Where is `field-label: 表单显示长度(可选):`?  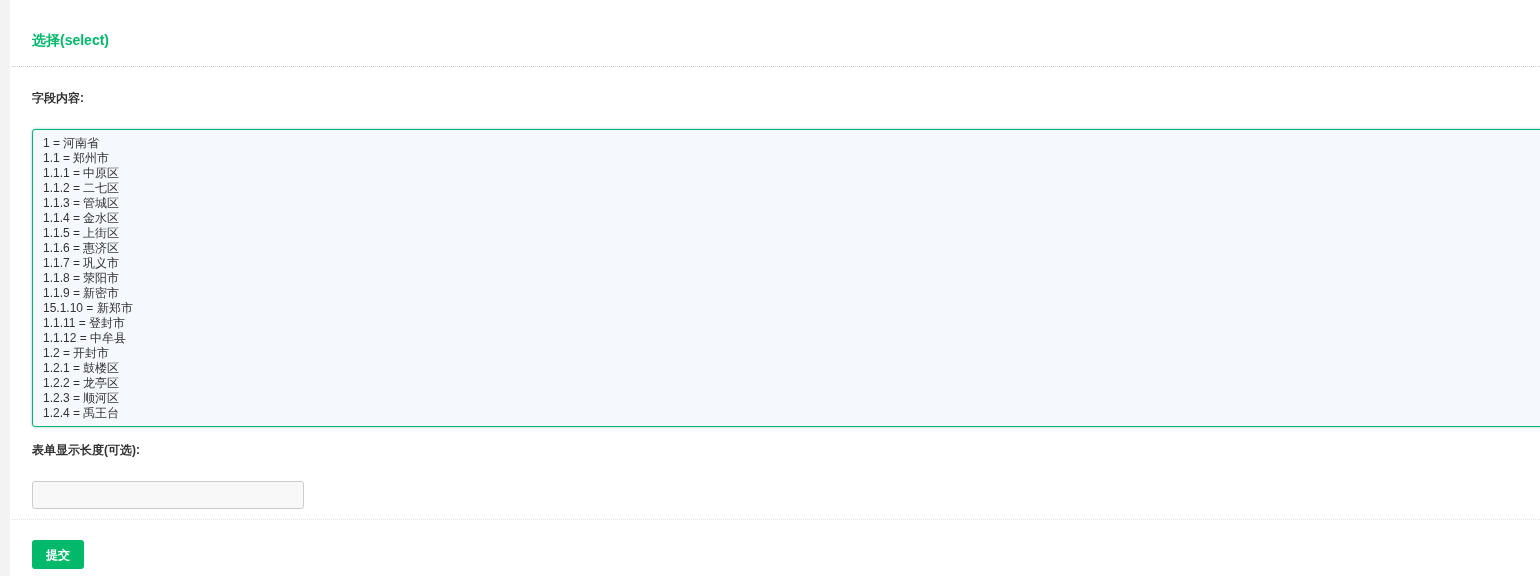 field-label: 表单显示长度(可选): is located at coordinates (86, 450).